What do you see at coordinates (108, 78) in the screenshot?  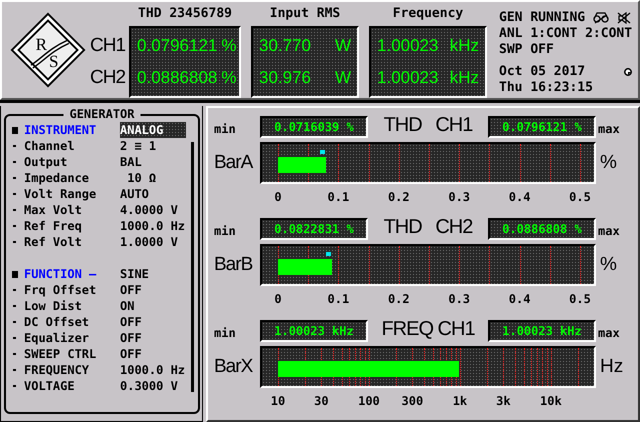 I see `channel-label: CH2` at bounding box center [108, 78].